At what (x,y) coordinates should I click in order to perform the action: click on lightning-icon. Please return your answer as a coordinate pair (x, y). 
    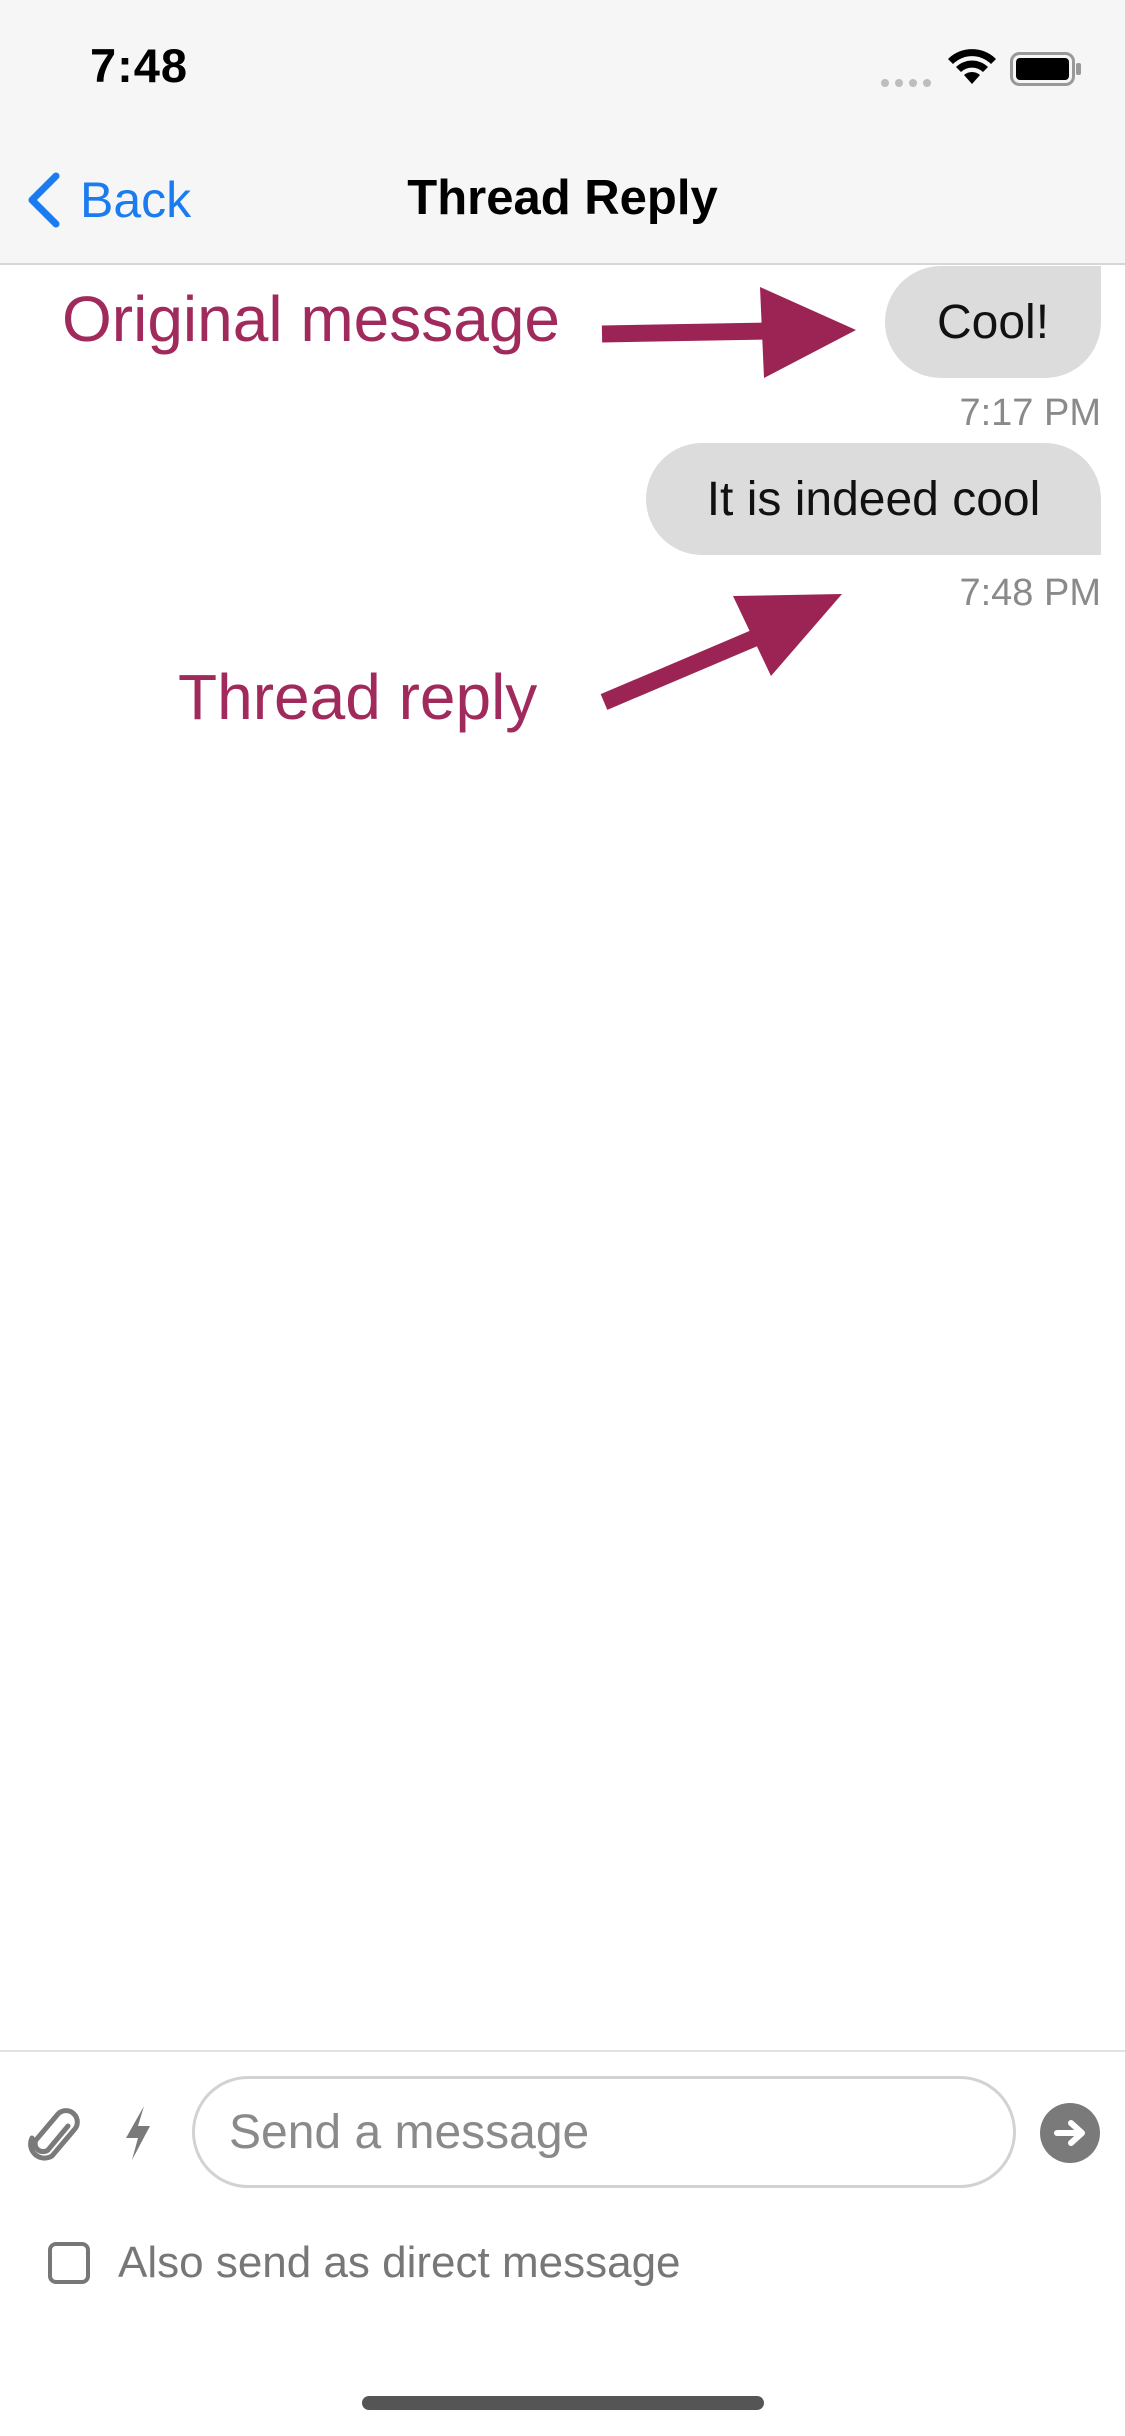
    Looking at the image, I should click on (138, 2133).